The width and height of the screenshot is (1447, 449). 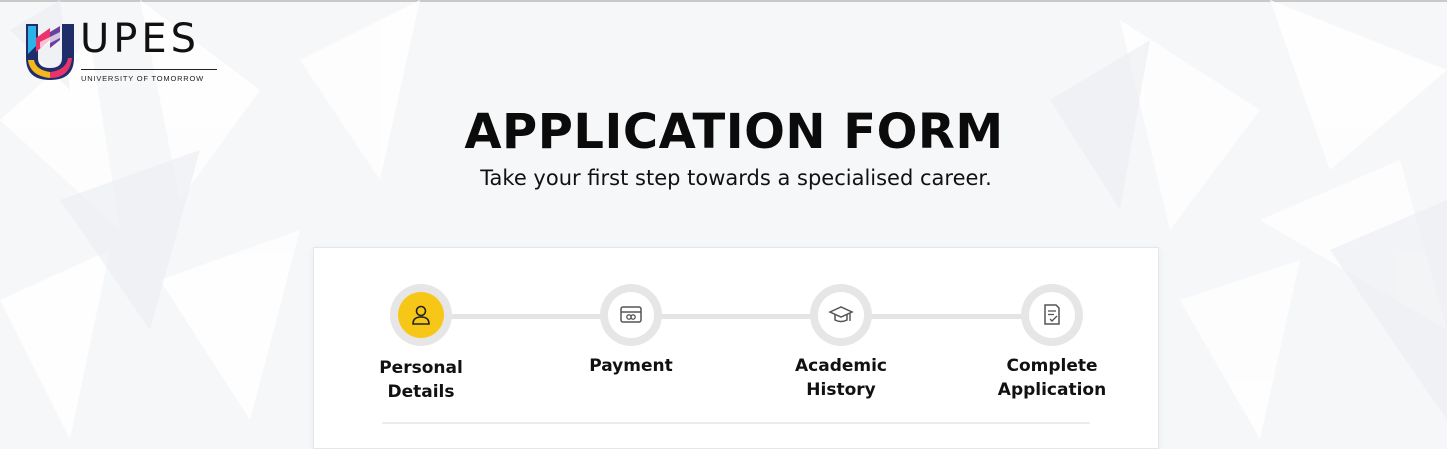 What do you see at coordinates (631, 366) in the screenshot?
I see `step-label: Payment` at bounding box center [631, 366].